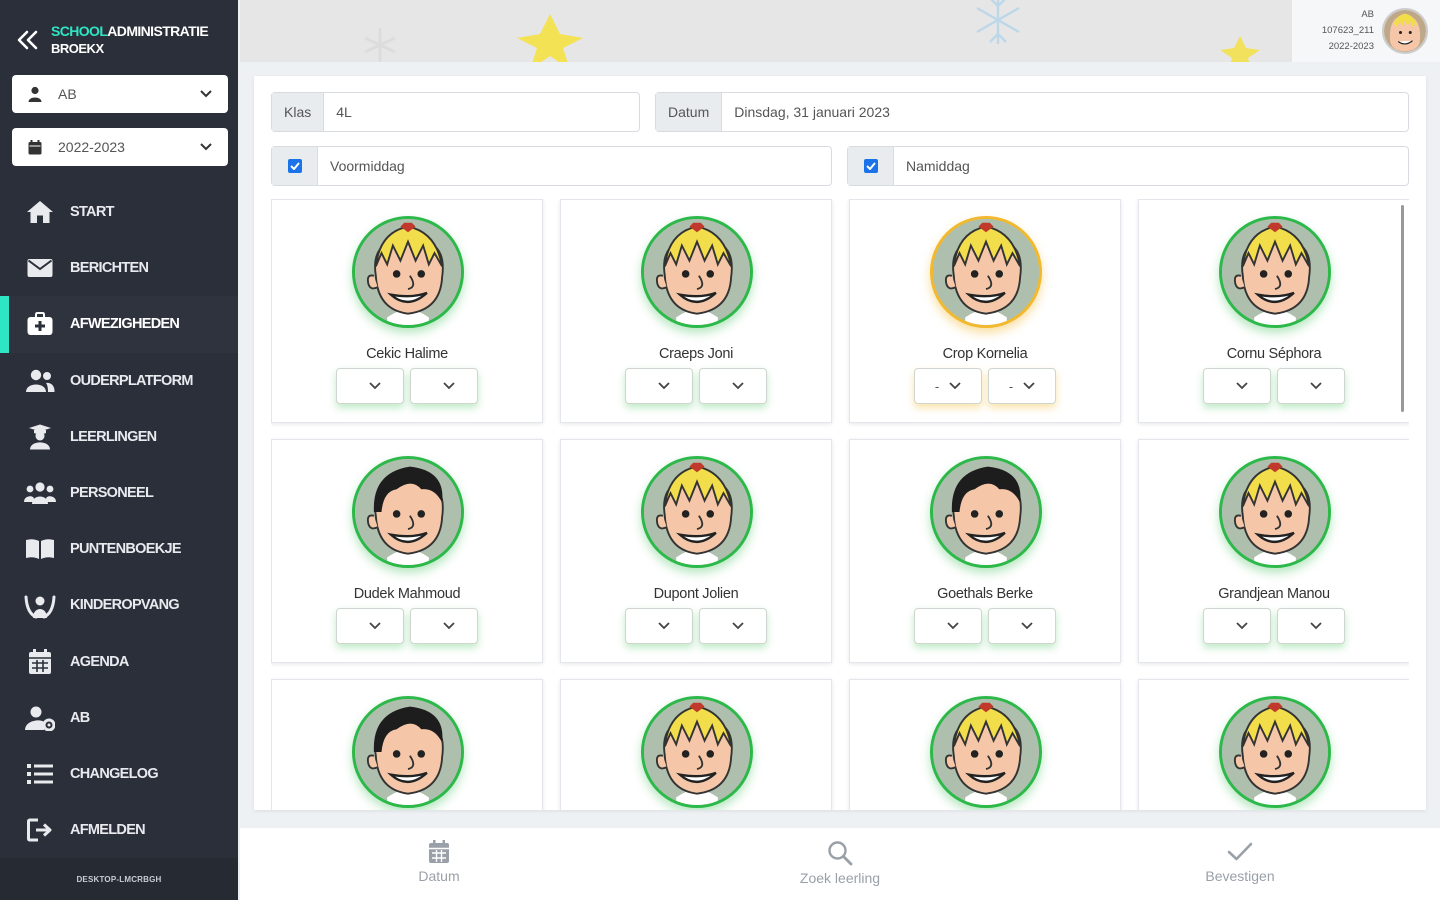 Image resolution: width=1440 pixels, height=900 pixels. I want to click on nav-item-changelog: CHANGELOG, so click(119, 774).